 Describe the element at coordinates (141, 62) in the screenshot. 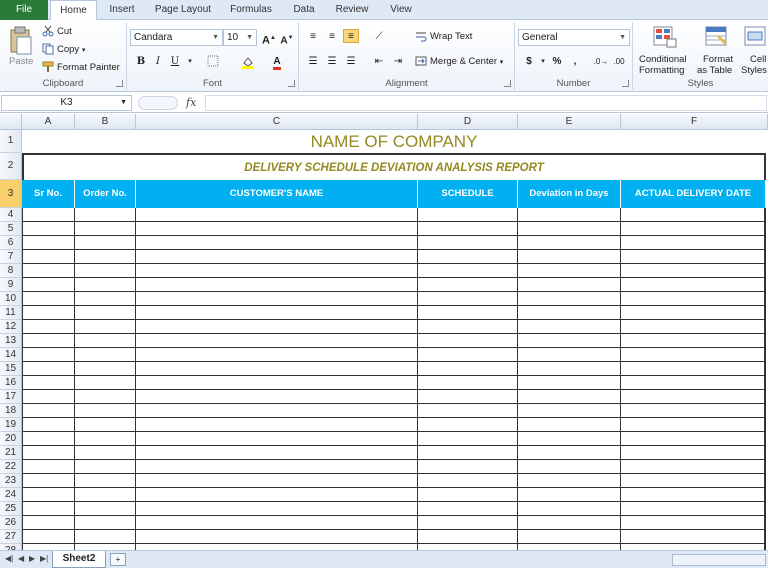

I see `bold-icon: B` at that location.